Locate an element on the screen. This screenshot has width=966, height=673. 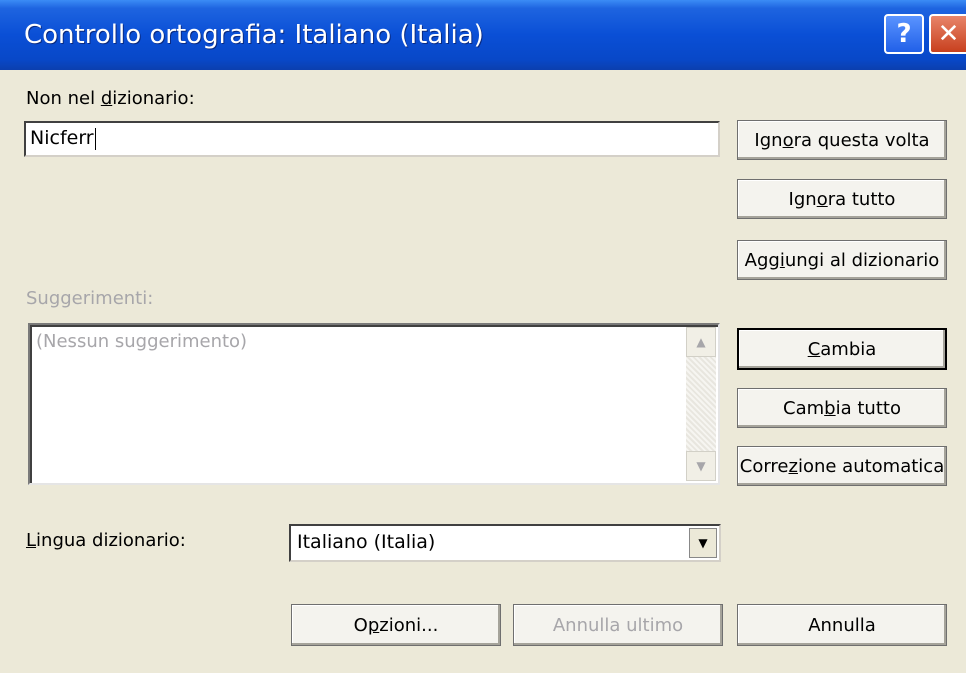
misspelled-word-text: Nicferr is located at coordinates (62, 138).